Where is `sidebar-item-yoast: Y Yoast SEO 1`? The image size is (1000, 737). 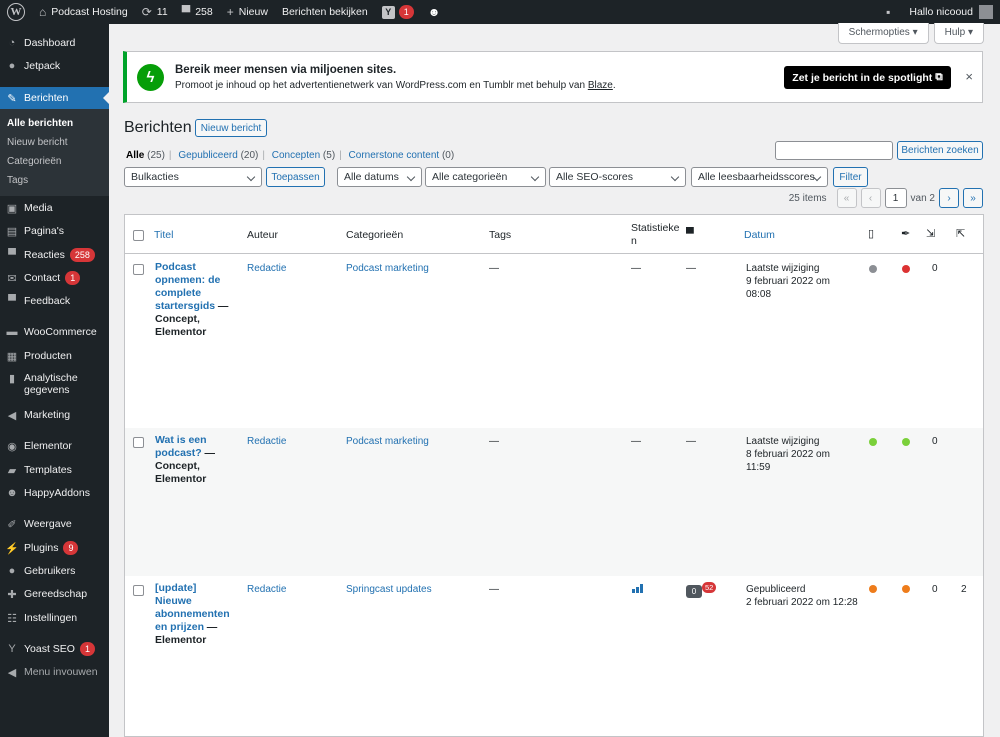
sidebar-item-yoast: Y Yoast SEO 1 is located at coordinates (54, 649).